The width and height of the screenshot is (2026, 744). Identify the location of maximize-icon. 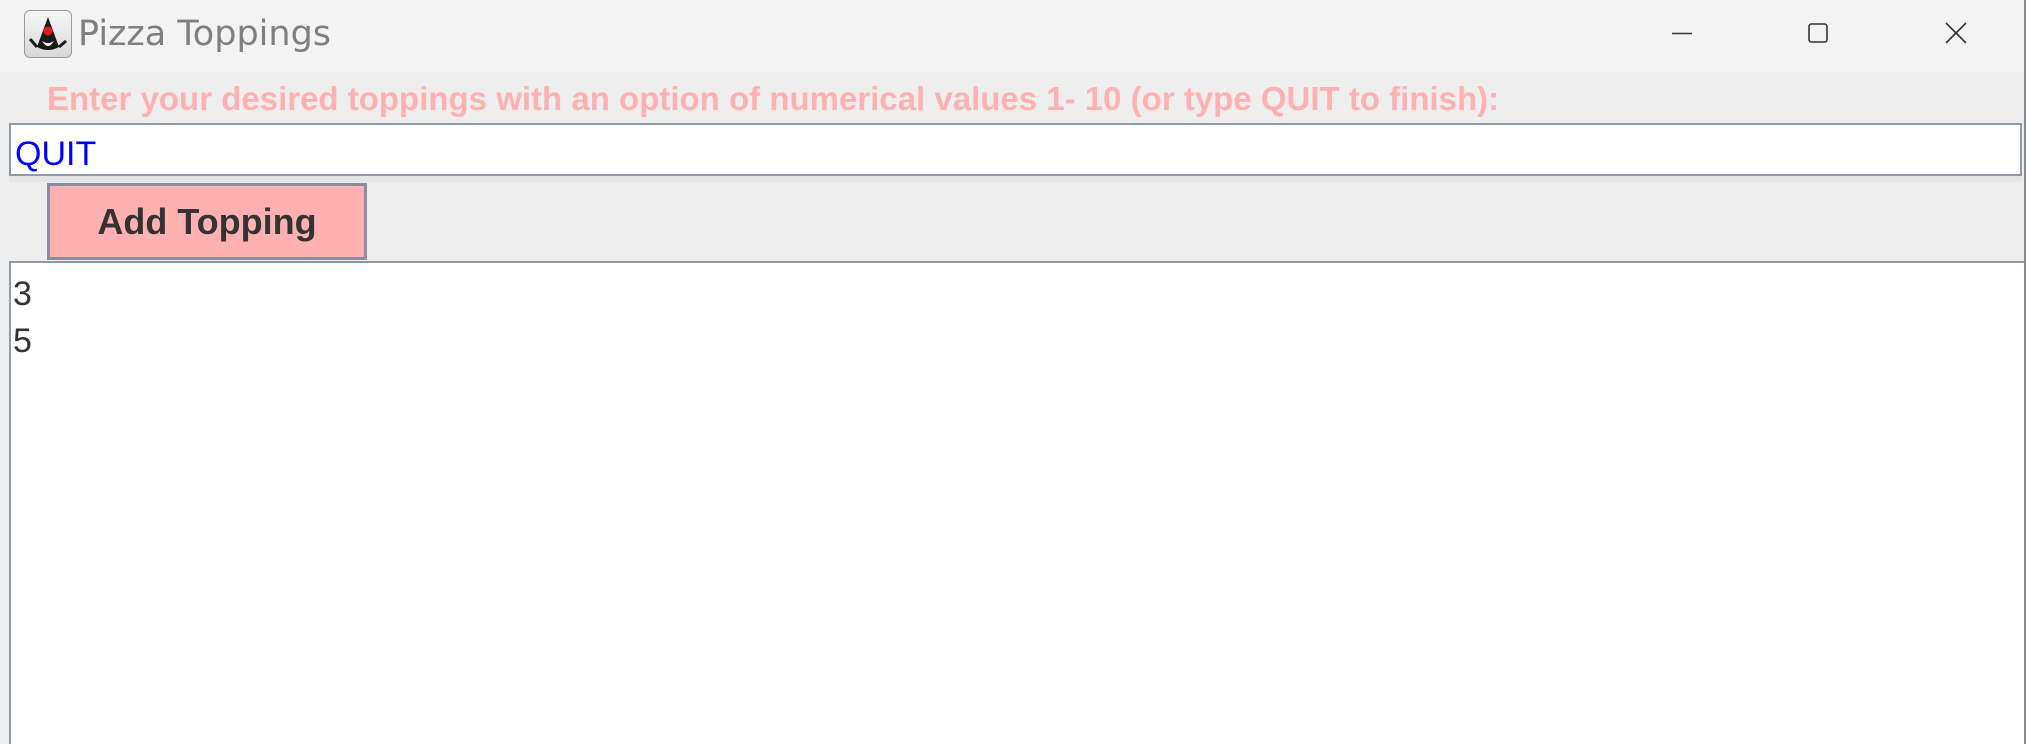
(1818, 33).